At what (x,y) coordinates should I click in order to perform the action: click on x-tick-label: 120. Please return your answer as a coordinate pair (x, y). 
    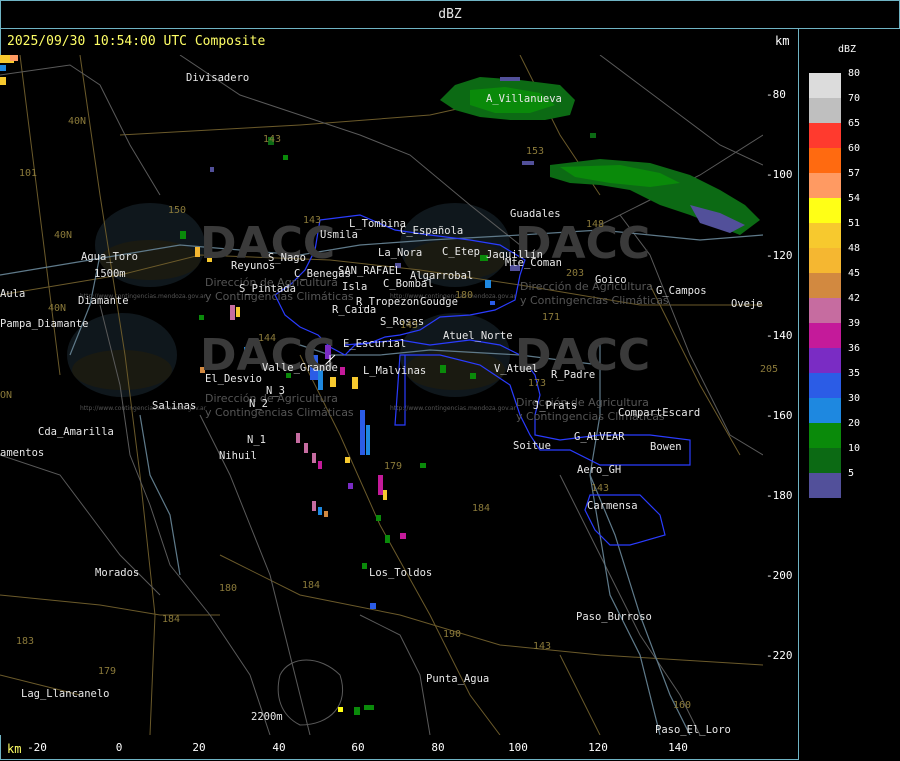
    Looking at the image, I should click on (598, 747).